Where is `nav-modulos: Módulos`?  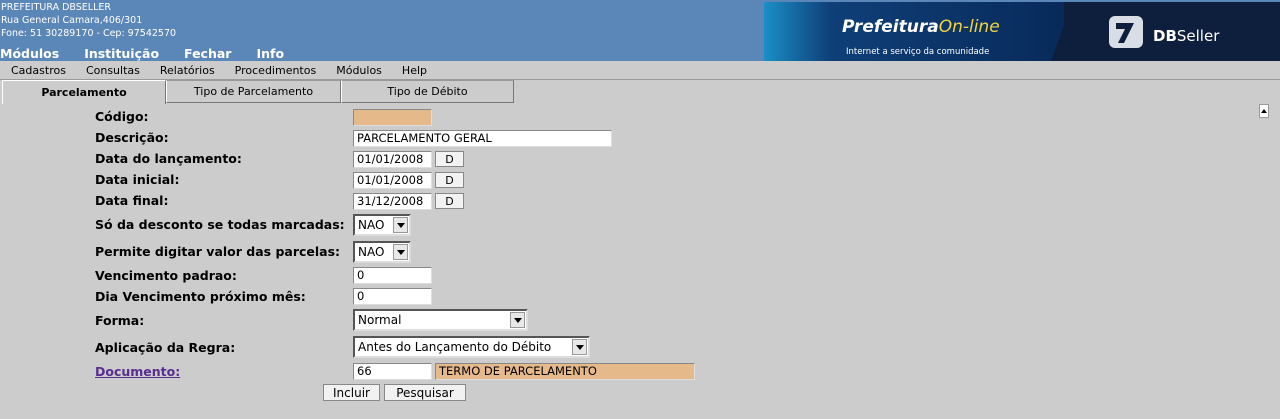
nav-modulos: Módulos is located at coordinates (29, 53).